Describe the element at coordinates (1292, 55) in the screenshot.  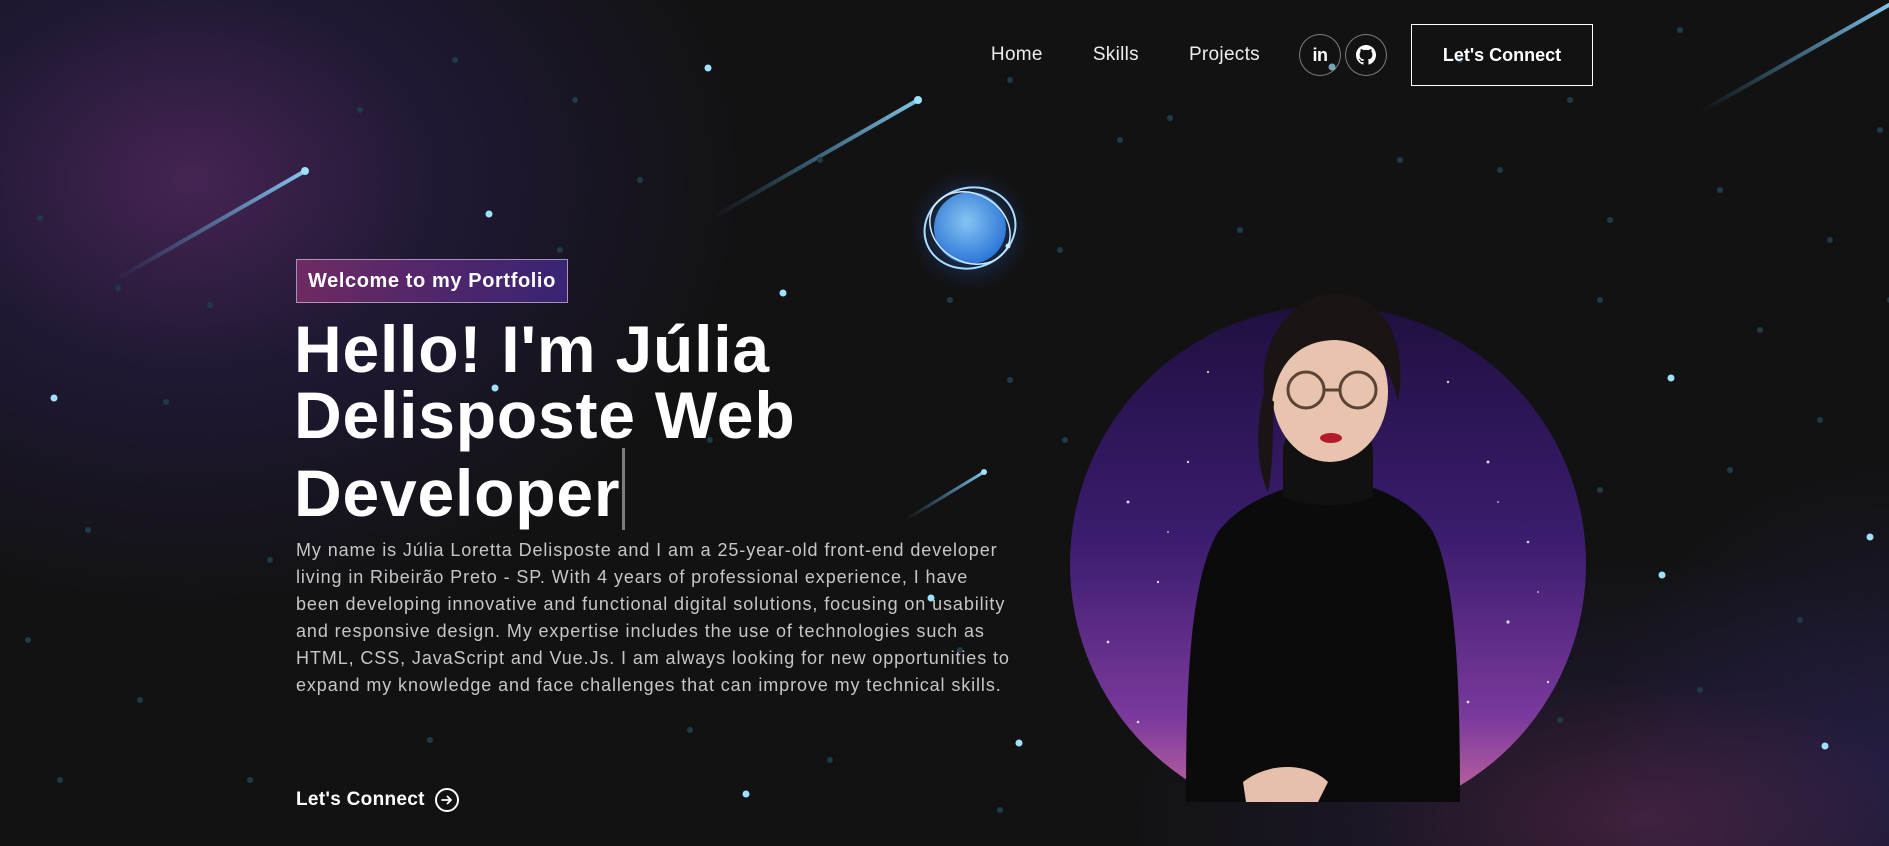
I see `navbar: Home Skills Projects in Let's Connect` at that location.